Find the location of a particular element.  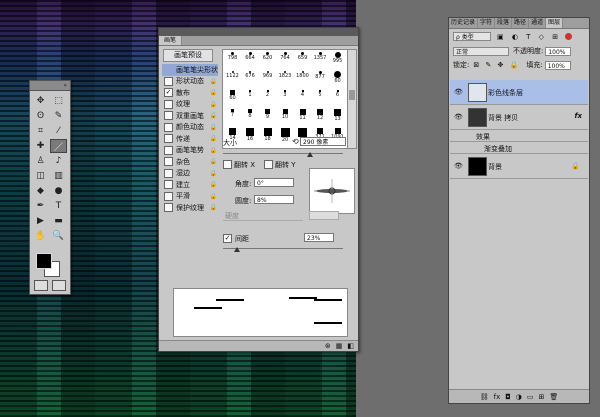

brush-tip: 60 is located at coordinates (337, 78).